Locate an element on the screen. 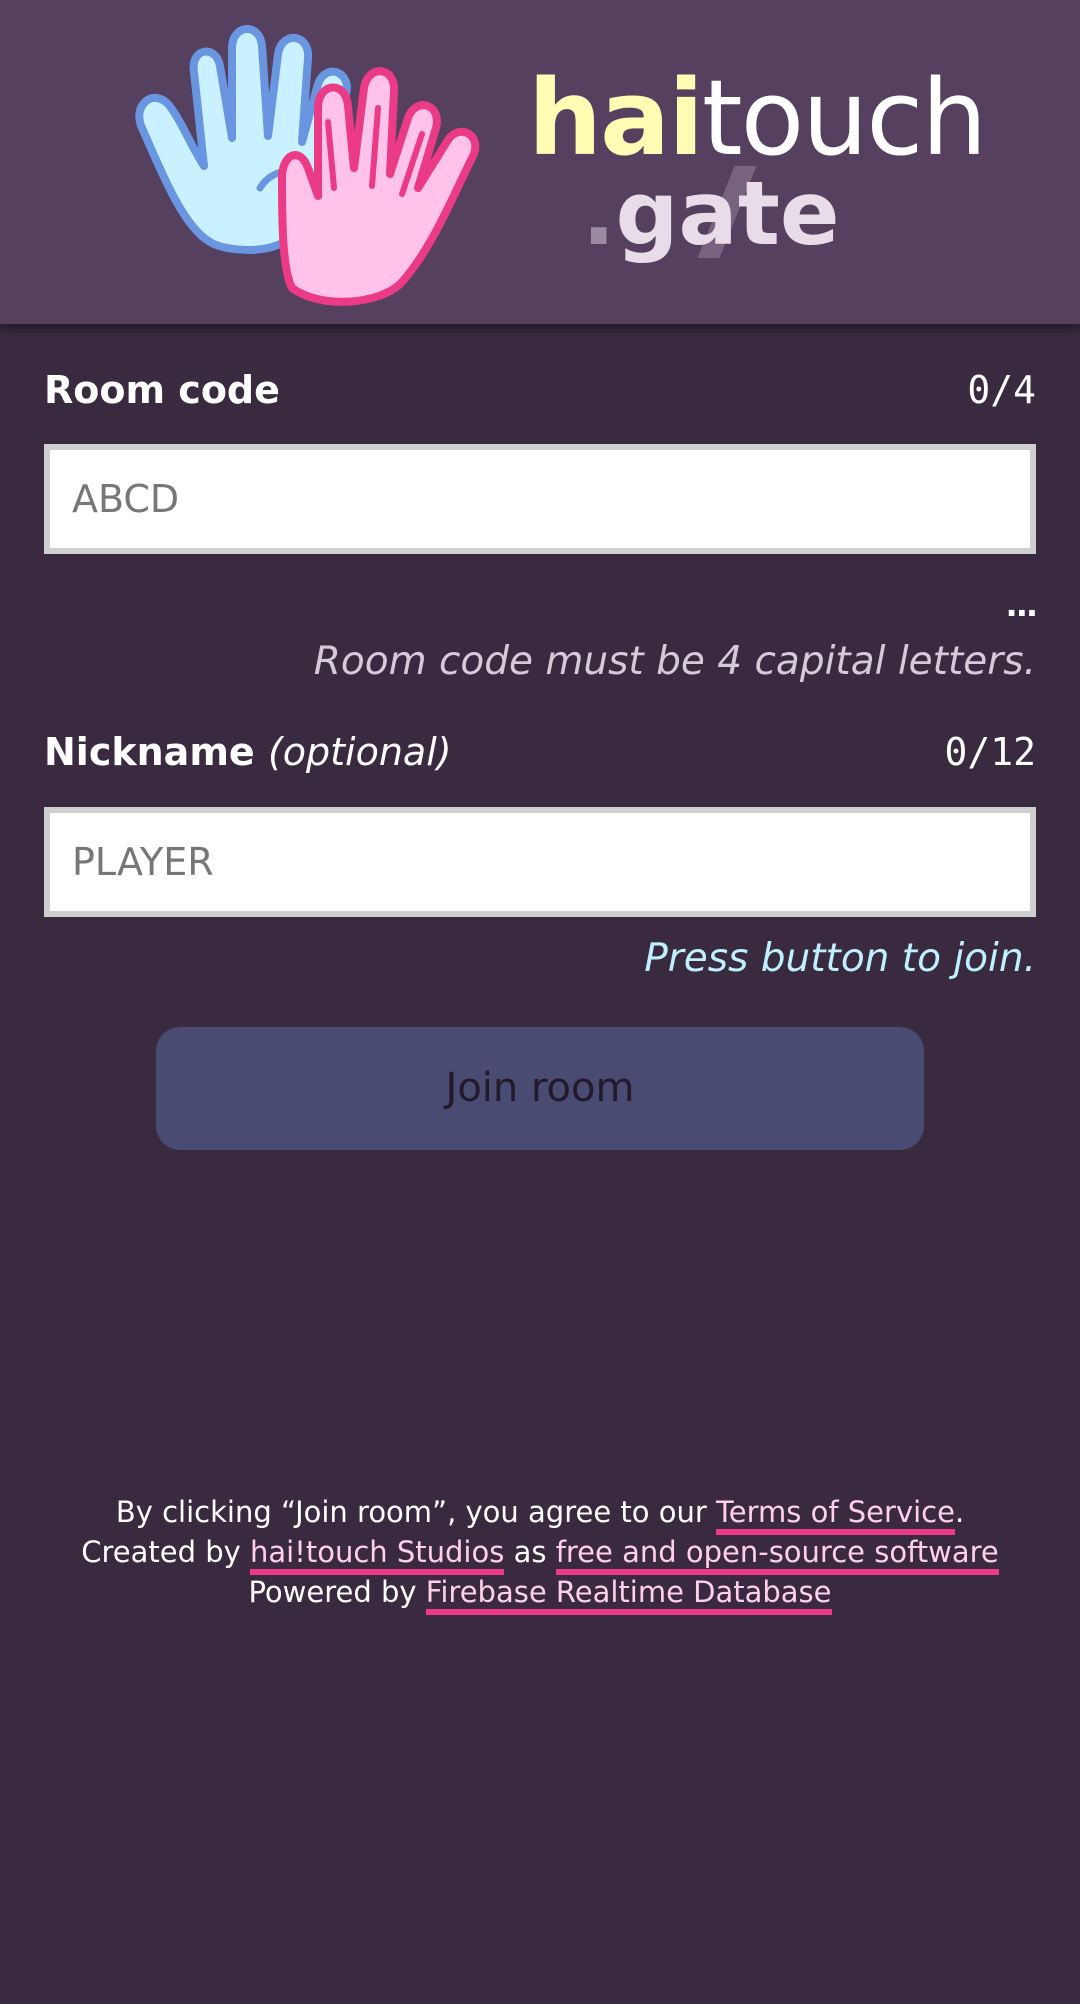  footer-powered-prefix: Powered by is located at coordinates (337, 1592).